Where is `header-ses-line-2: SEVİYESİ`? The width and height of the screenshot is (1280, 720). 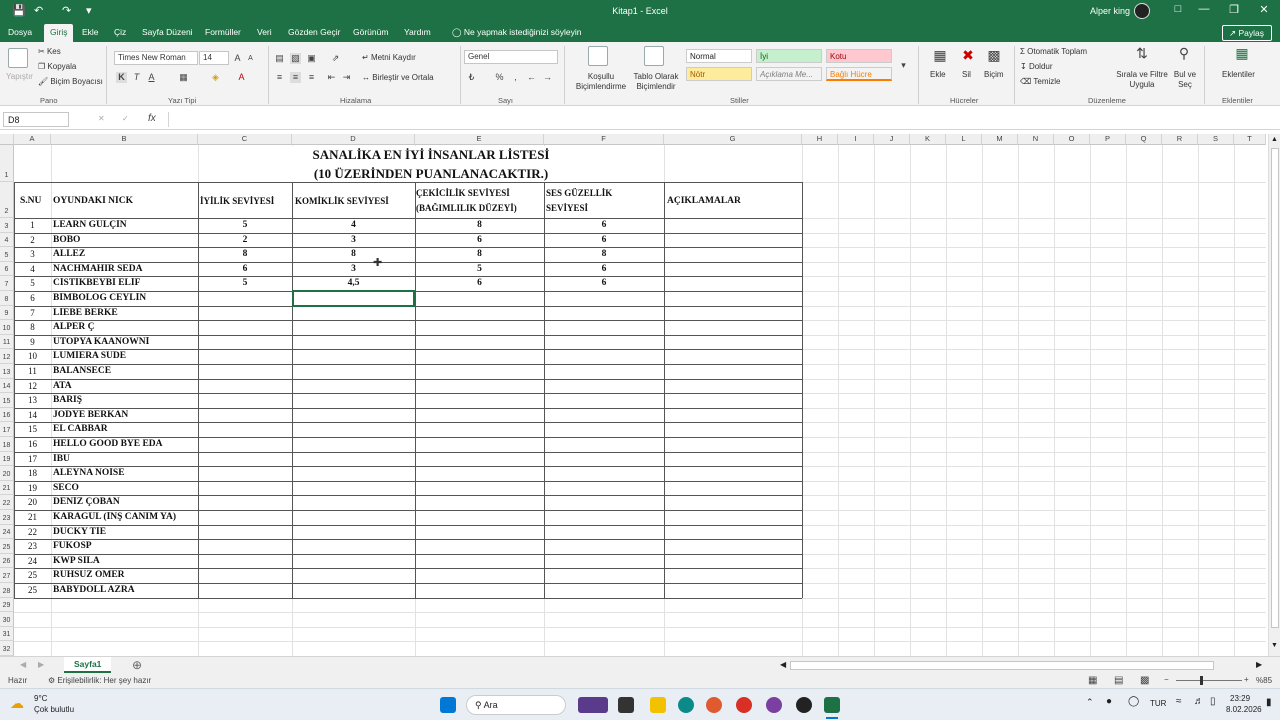 header-ses-line-2: SEVİYESİ is located at coordinates (605, 208).